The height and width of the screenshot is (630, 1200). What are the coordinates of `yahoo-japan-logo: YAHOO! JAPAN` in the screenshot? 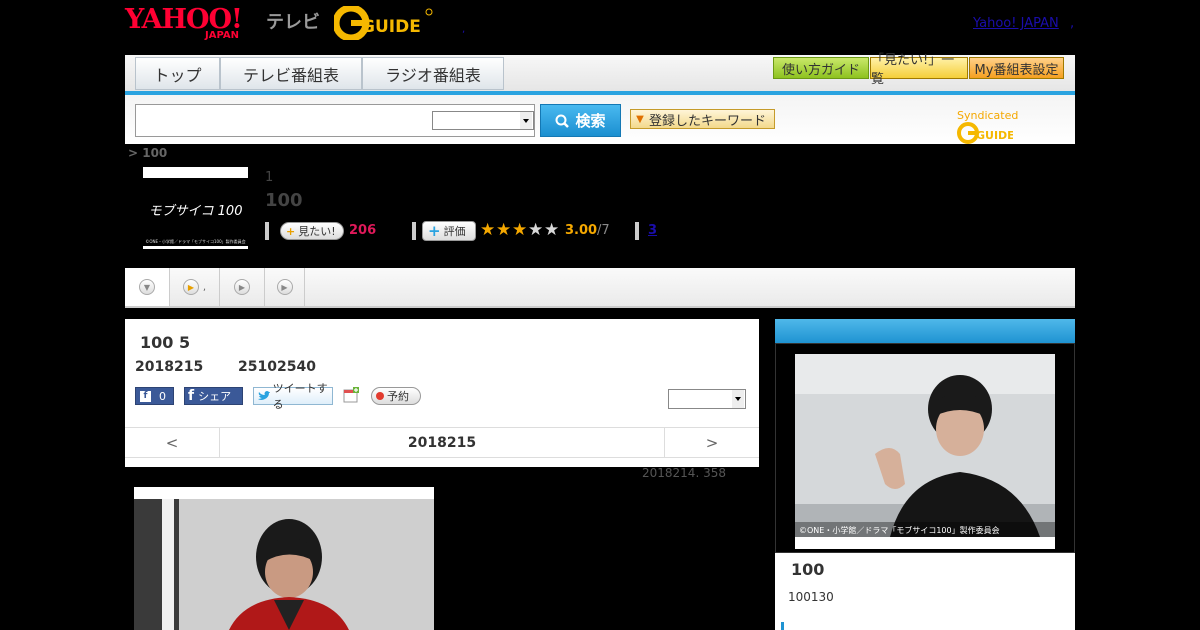 It's located at (194, 24).